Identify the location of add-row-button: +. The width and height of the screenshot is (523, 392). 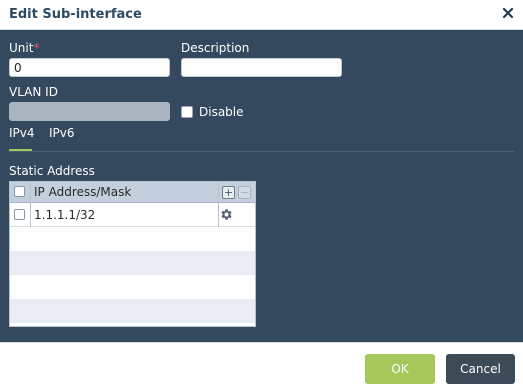
(228, 192).